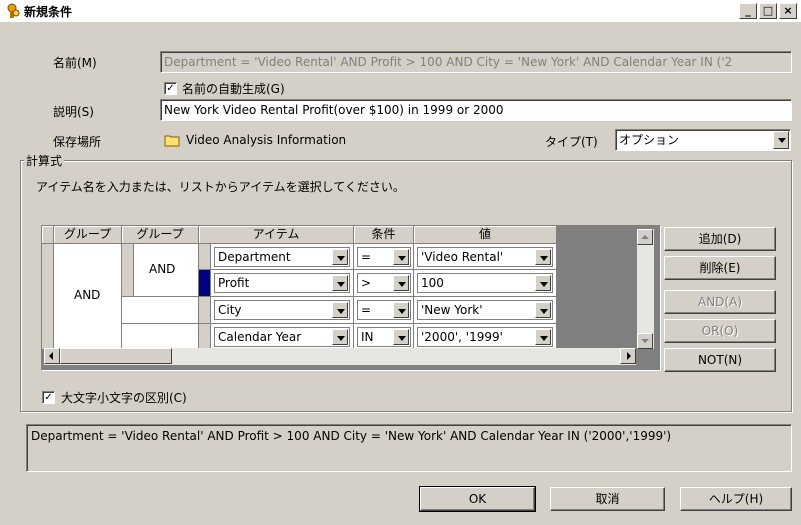 This screenshot has height=525, width=801. What do you see at coordinates (205, 283) in the screenshot?
I see `row-selector-active` at bounding box center [205, 283].